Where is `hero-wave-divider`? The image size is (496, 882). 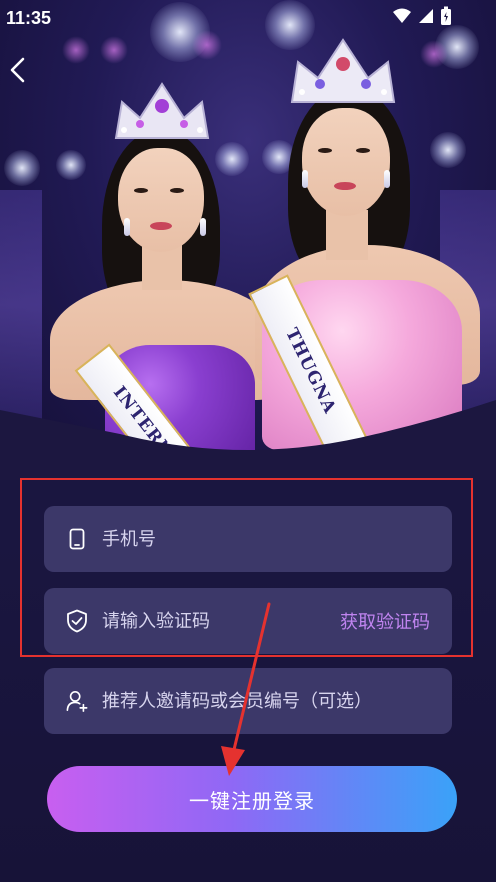
hero-wave-divider is located at coordinates (248, 440).